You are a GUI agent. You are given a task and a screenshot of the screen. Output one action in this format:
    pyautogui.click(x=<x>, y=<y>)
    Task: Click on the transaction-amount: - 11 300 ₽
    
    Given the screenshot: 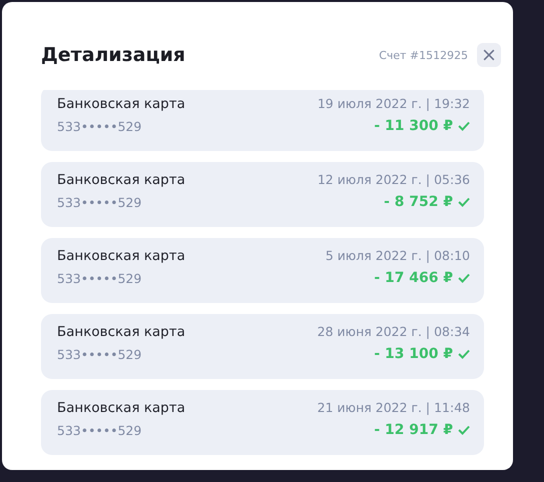 What is the action you would take?
    pyautogui.click(x=413, y=126)
    